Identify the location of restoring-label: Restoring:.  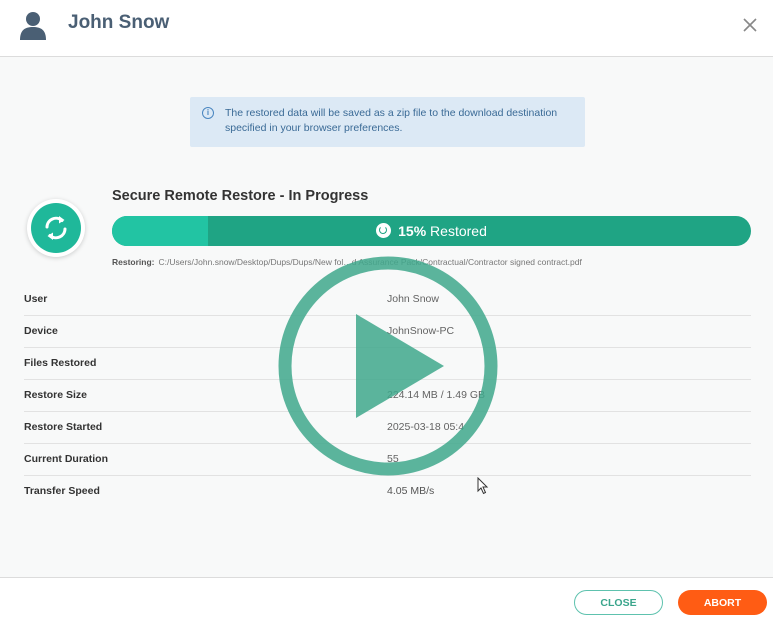
(133, 262).